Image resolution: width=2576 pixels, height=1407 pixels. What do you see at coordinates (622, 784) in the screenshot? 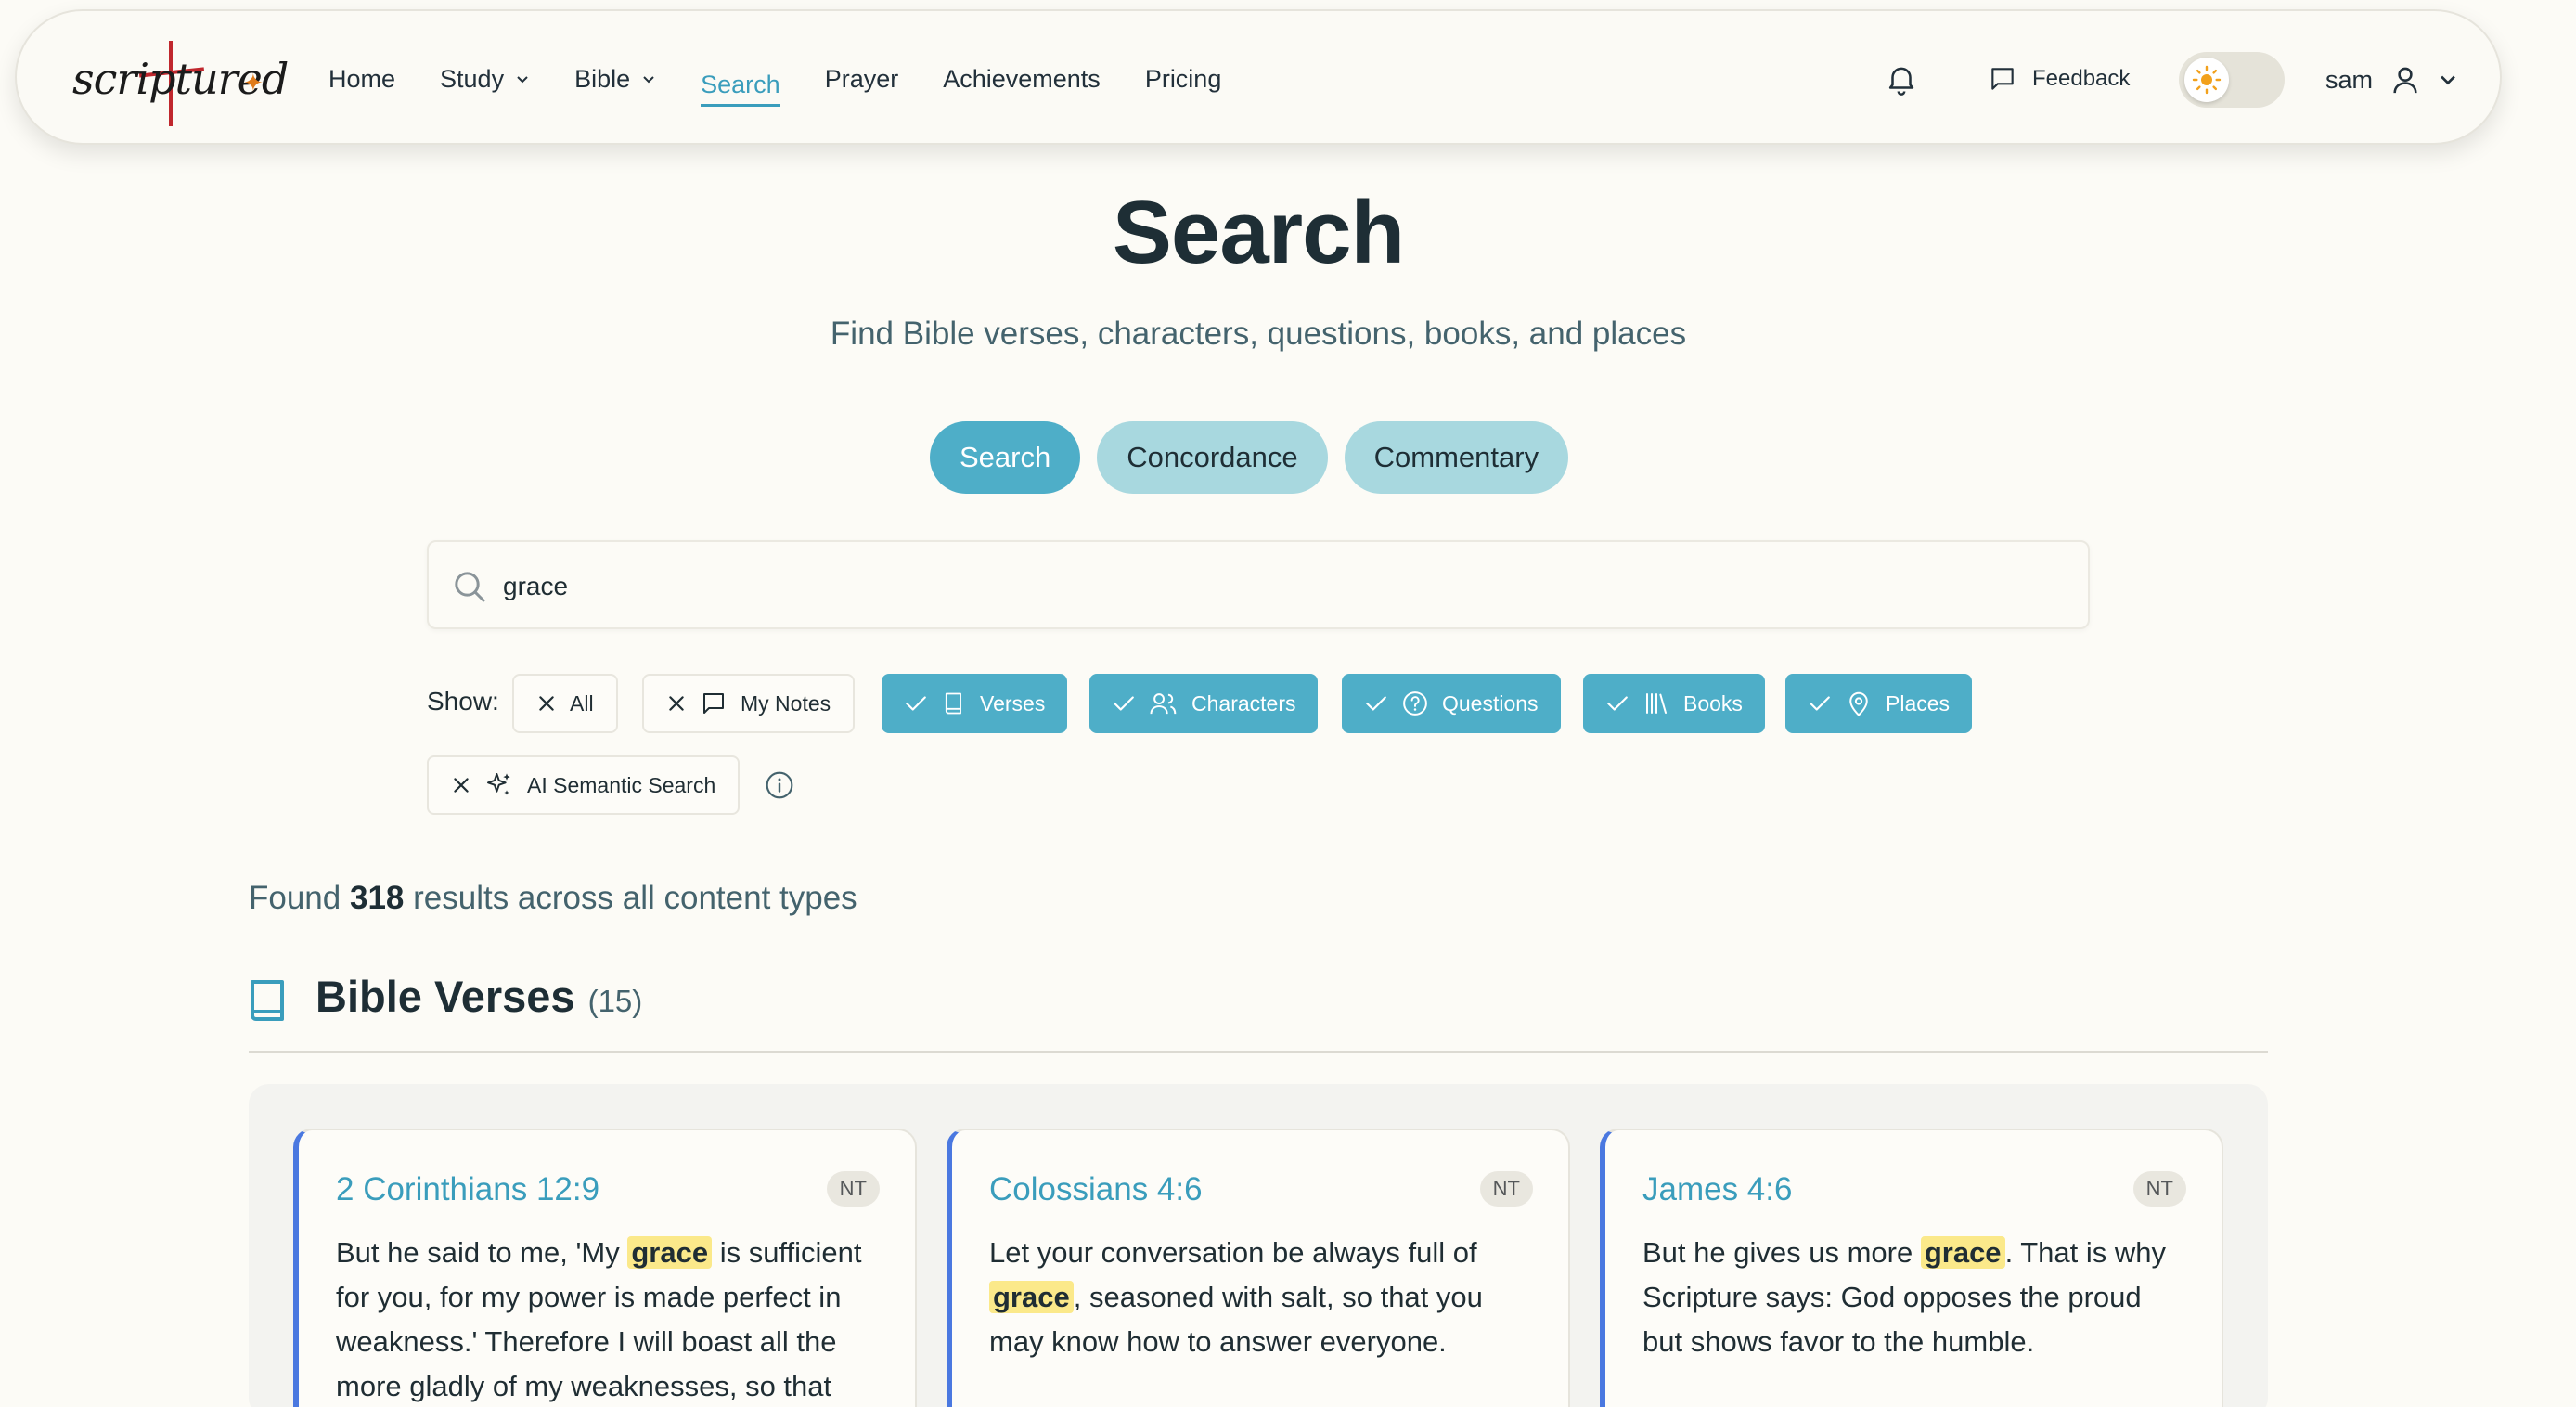
I see `filter-ai-semantic-label: AI Semantic Search` at bounding box center [622, 784].